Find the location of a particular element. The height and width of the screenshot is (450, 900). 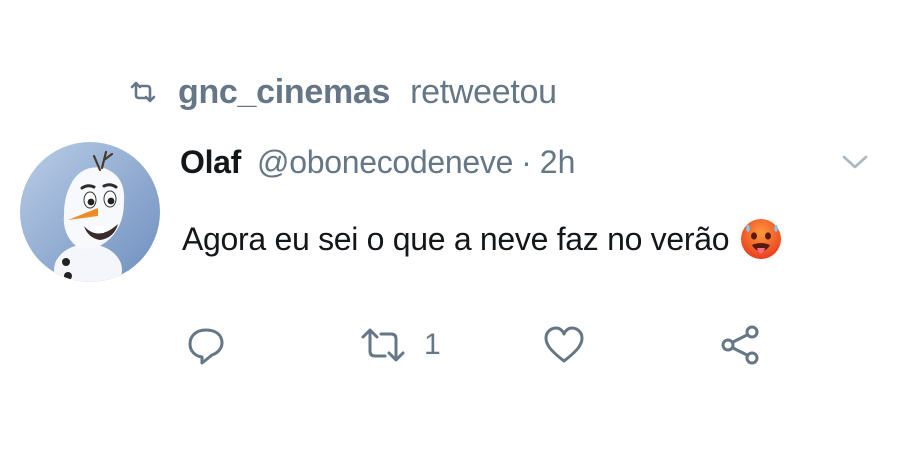

retweet-label: retweetou is located at coordinates (483, 91).